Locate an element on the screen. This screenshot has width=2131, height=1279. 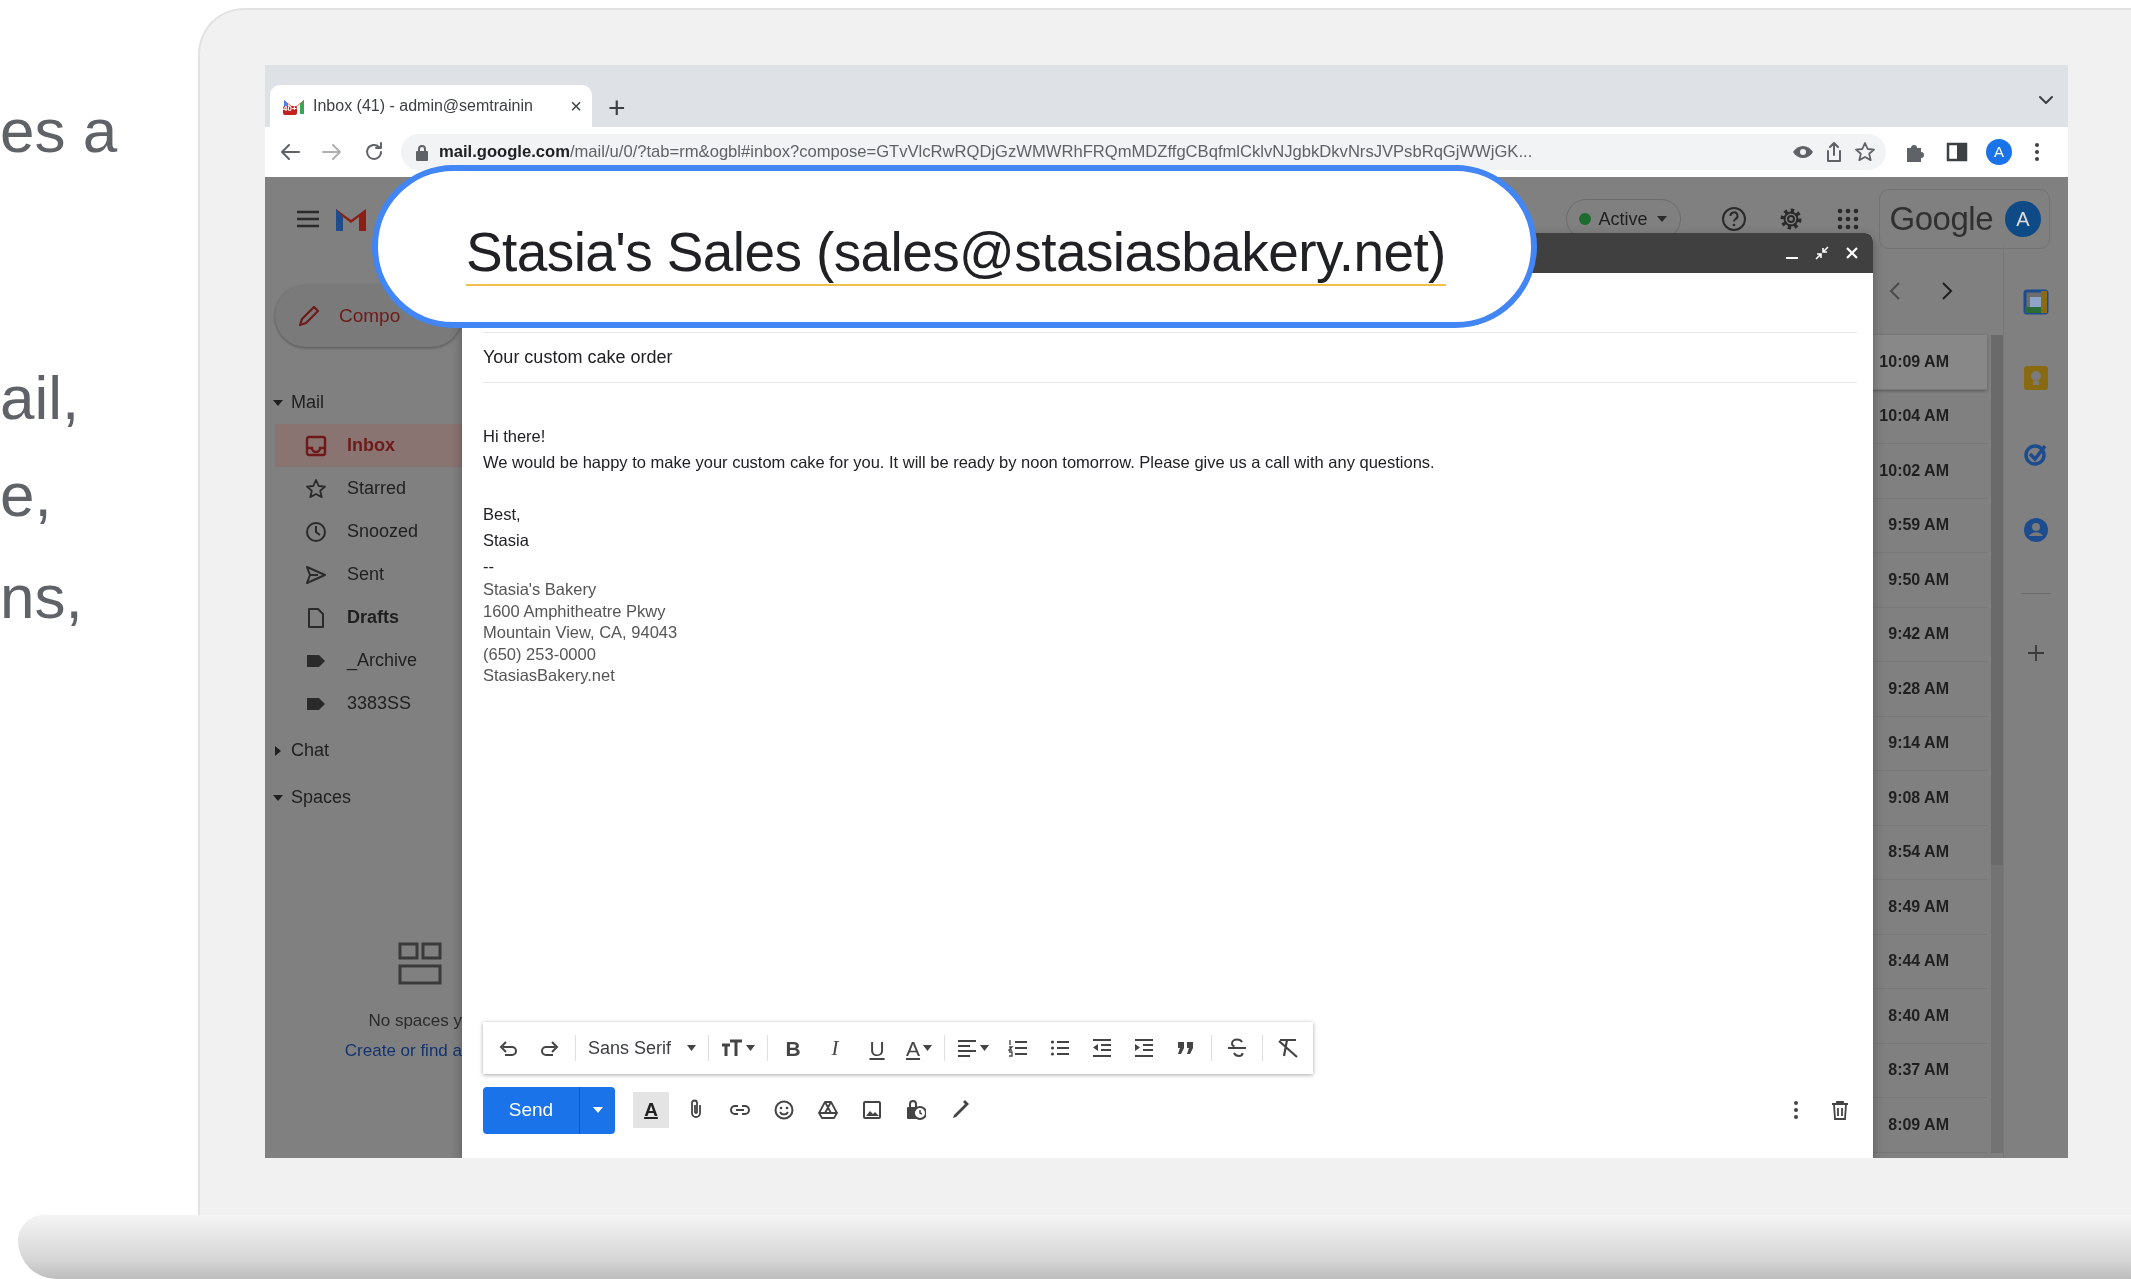
sidebar-item: Drafts is located at coordinates (368, 617).